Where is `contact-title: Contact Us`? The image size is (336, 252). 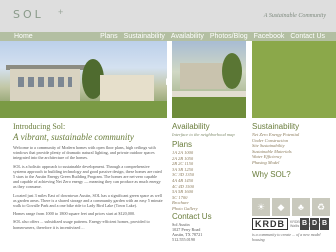
contact-title: Contact Us is located at coordinates (209, 217).